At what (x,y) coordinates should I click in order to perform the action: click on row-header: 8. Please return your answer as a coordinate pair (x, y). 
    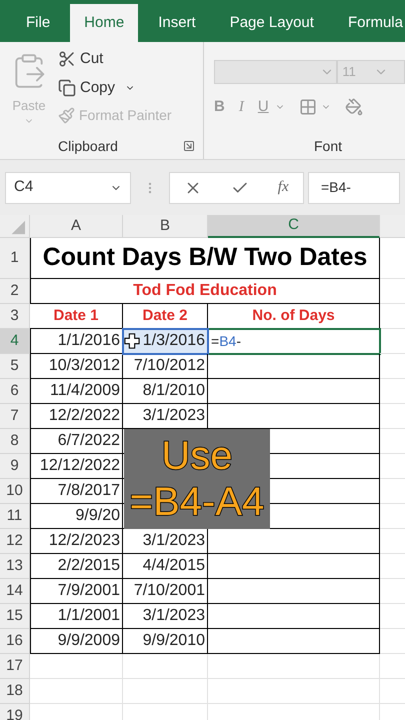
    Looking at the image, I should click on (15, 441).